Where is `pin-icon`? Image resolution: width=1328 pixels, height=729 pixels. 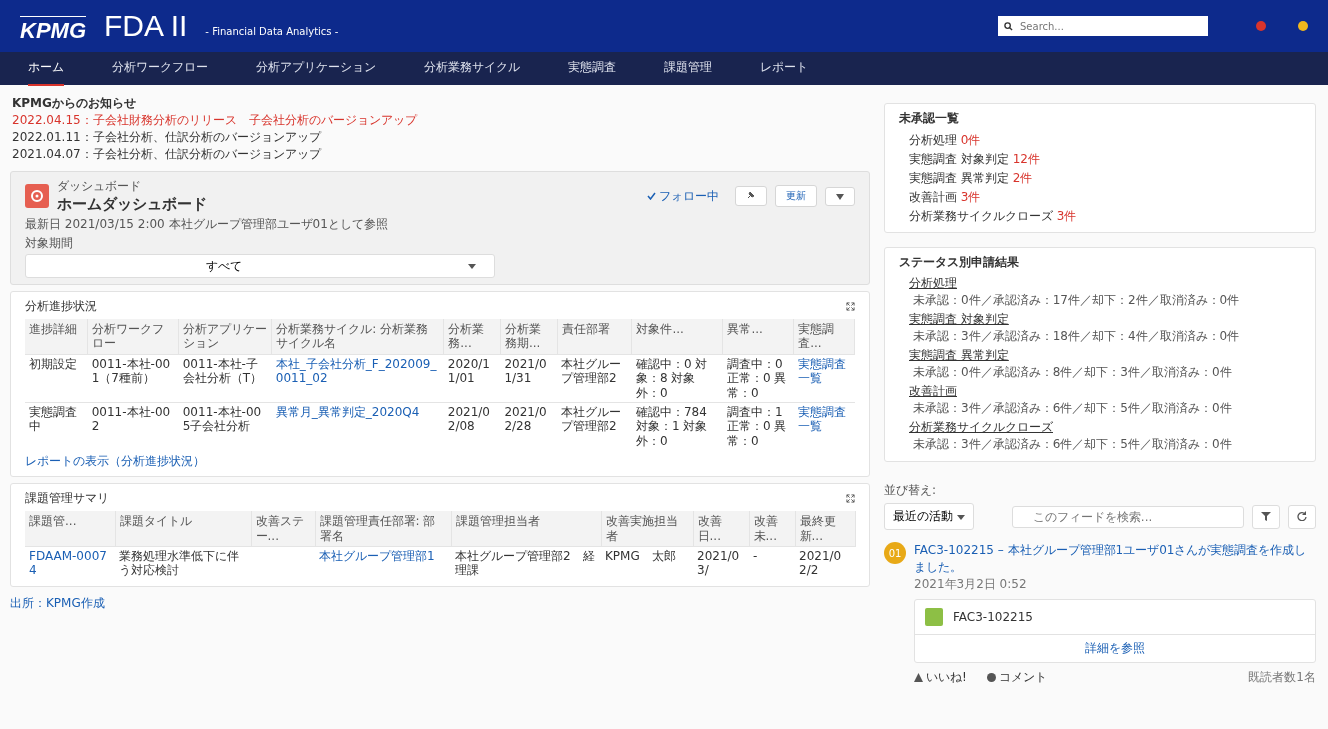
pin-icon is located at coordinates (751, 195).